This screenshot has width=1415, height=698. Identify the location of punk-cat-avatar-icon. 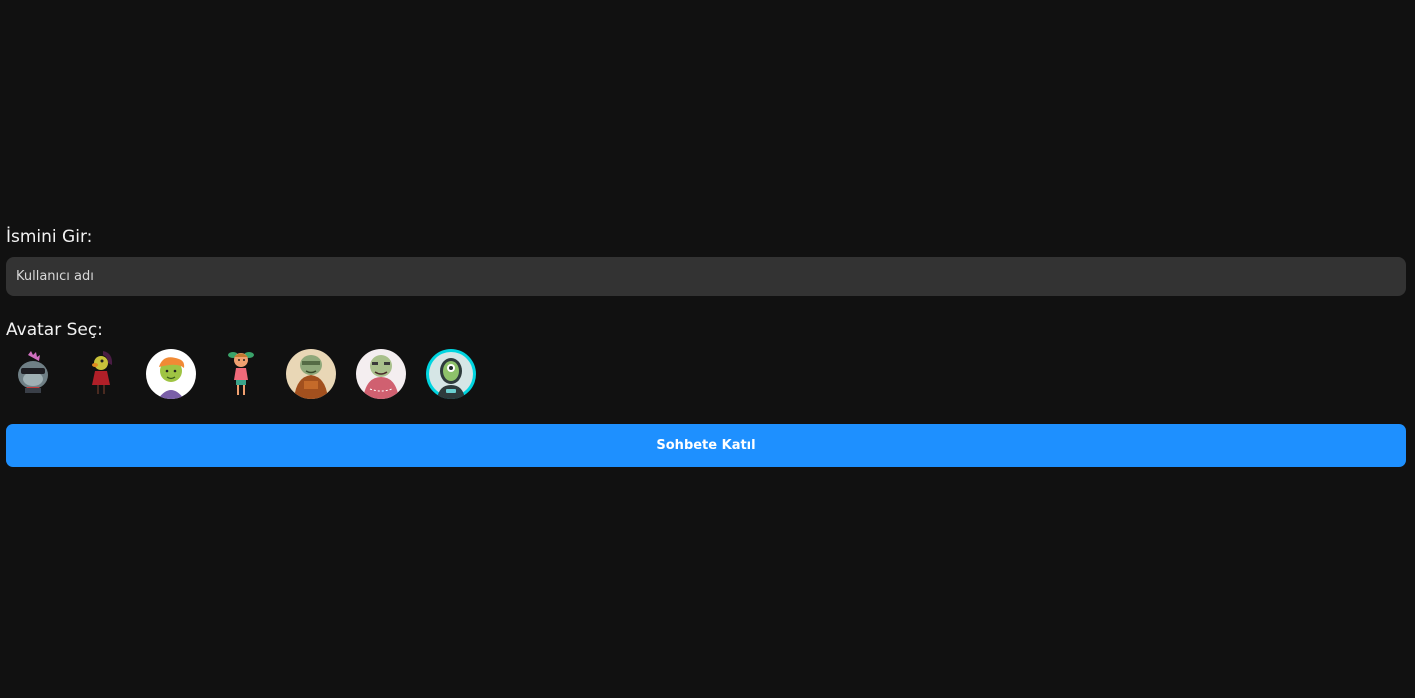
(33, 372).